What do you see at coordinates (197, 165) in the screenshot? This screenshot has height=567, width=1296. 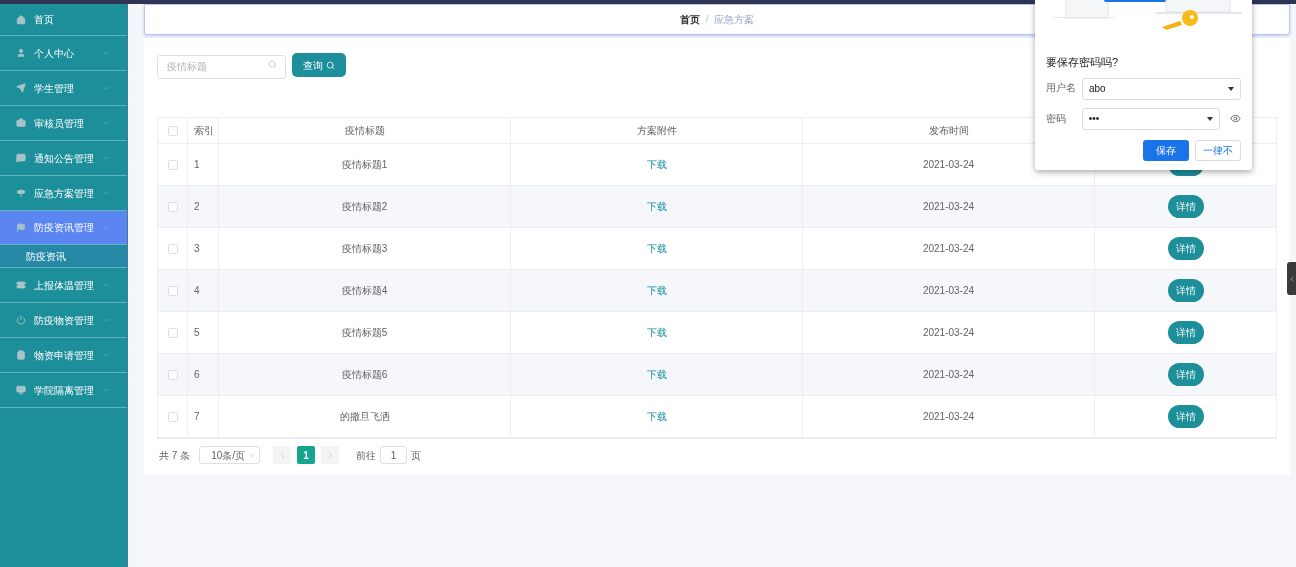 I see `index-text: 1` at bounding box center [197, 165].